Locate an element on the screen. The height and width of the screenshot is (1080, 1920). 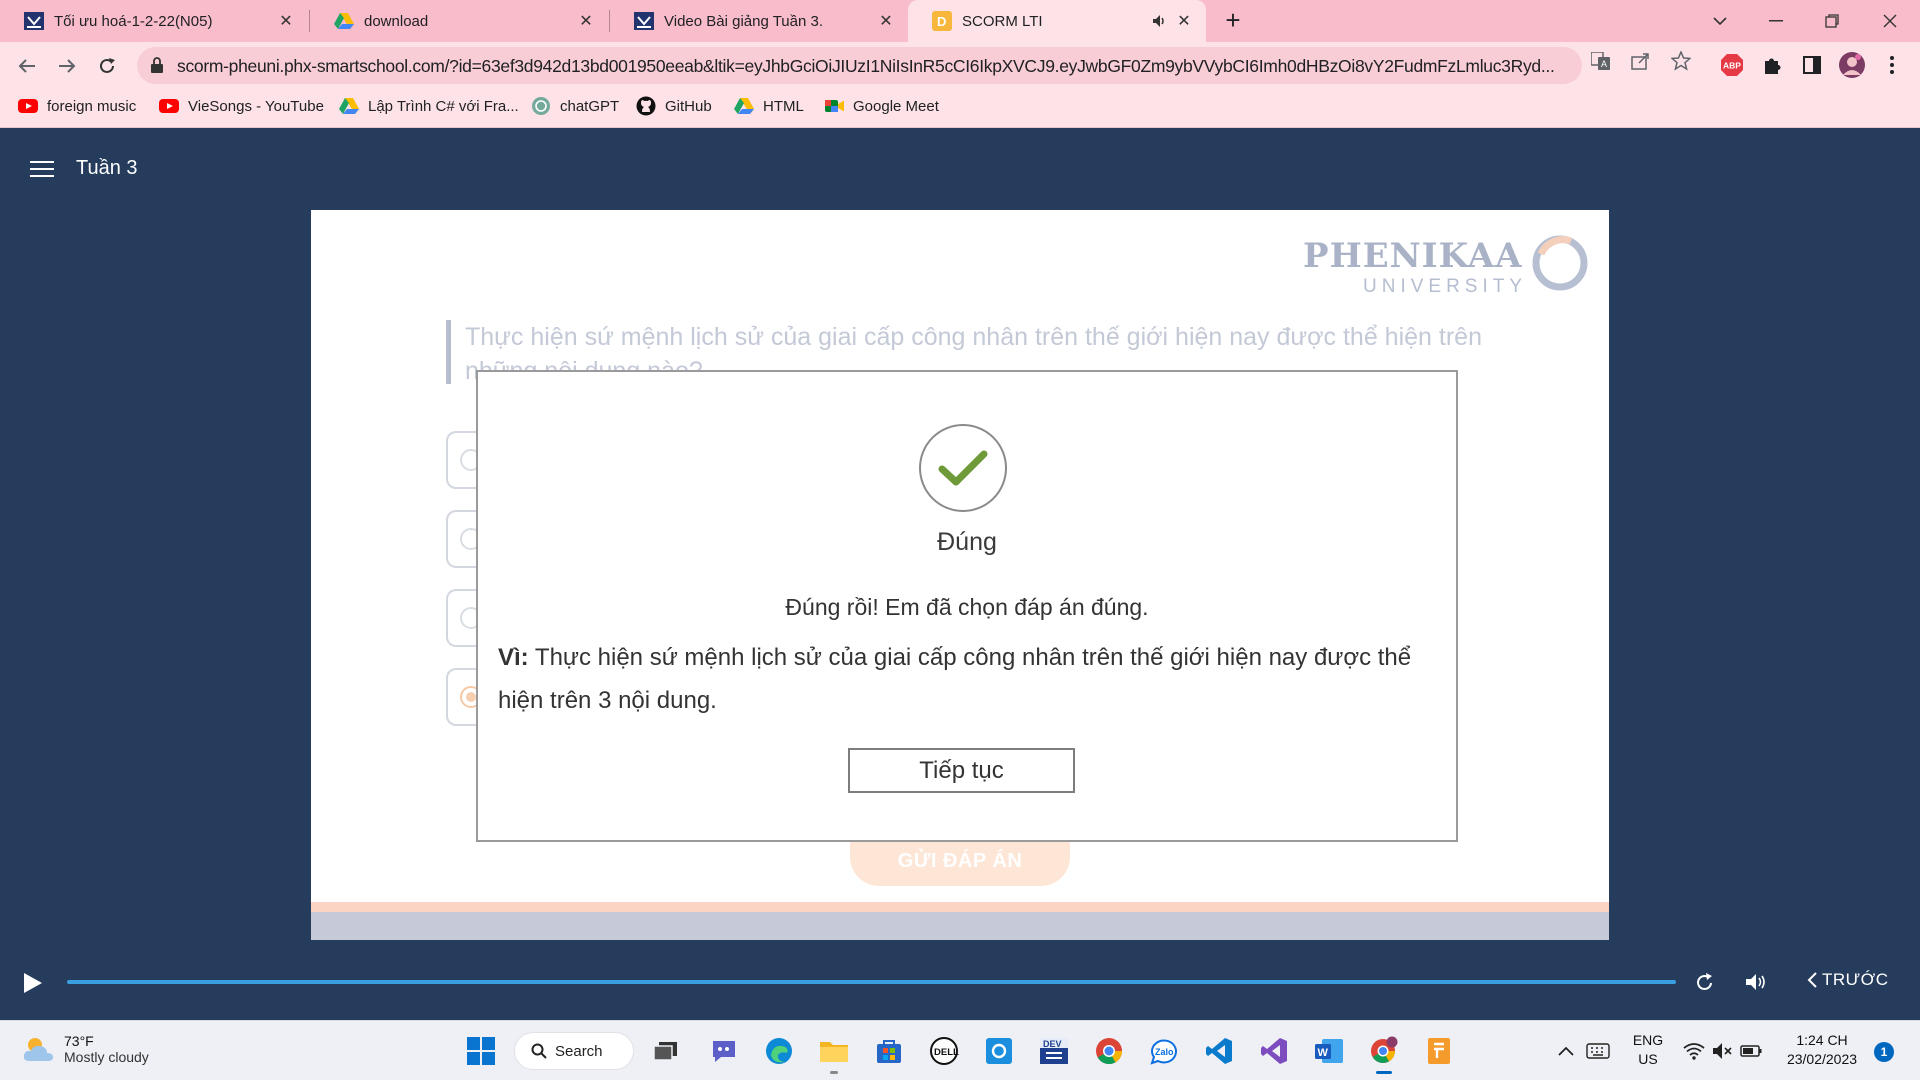
course-title: Tuần 3 is located at coordinates (107, 168).